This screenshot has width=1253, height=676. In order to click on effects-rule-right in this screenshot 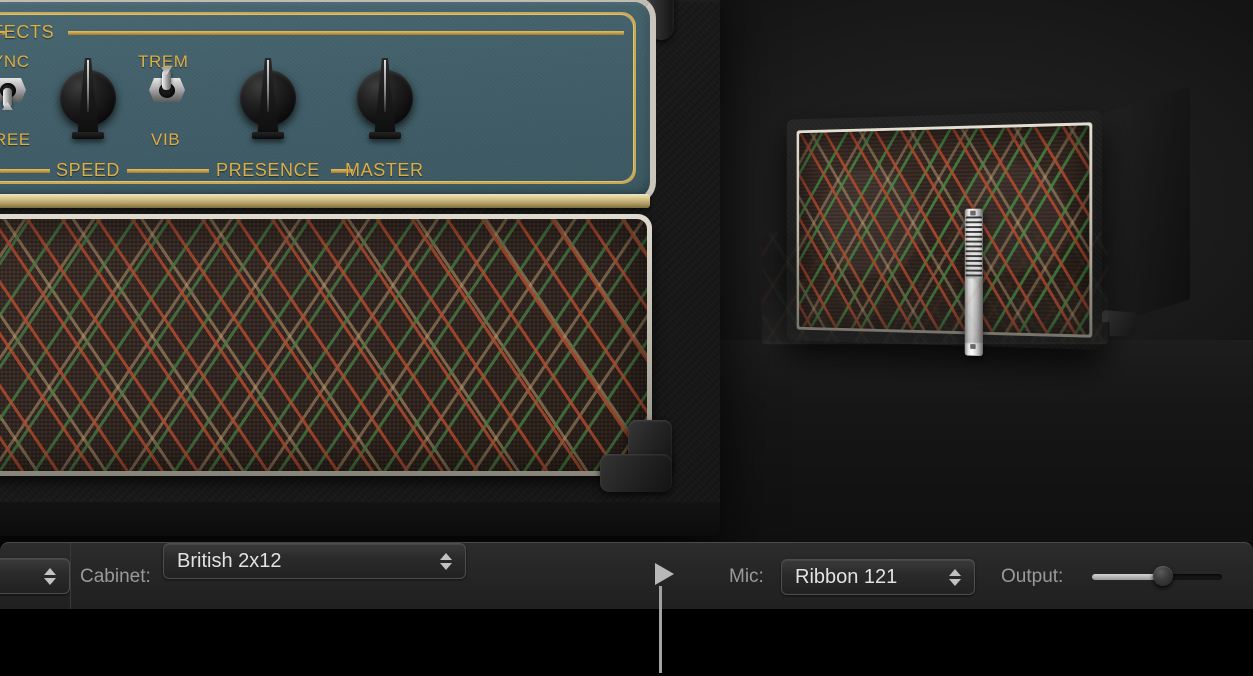, I will do `click(346, 33)`.